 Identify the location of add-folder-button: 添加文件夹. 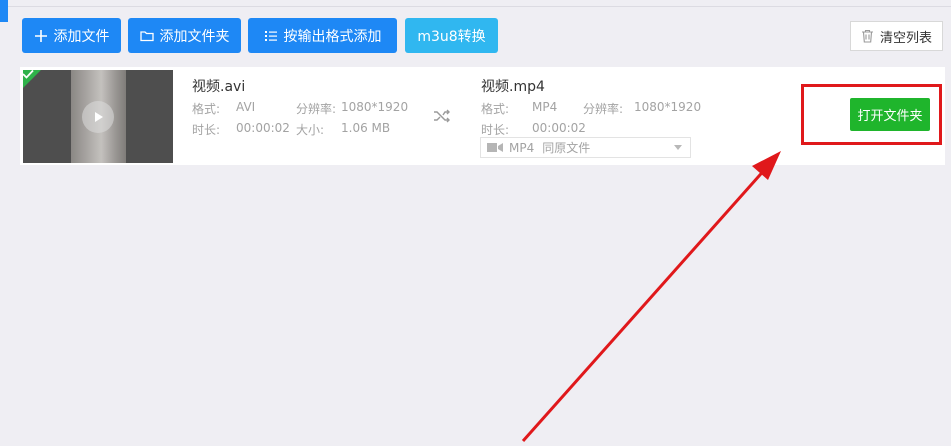
(184, 35).